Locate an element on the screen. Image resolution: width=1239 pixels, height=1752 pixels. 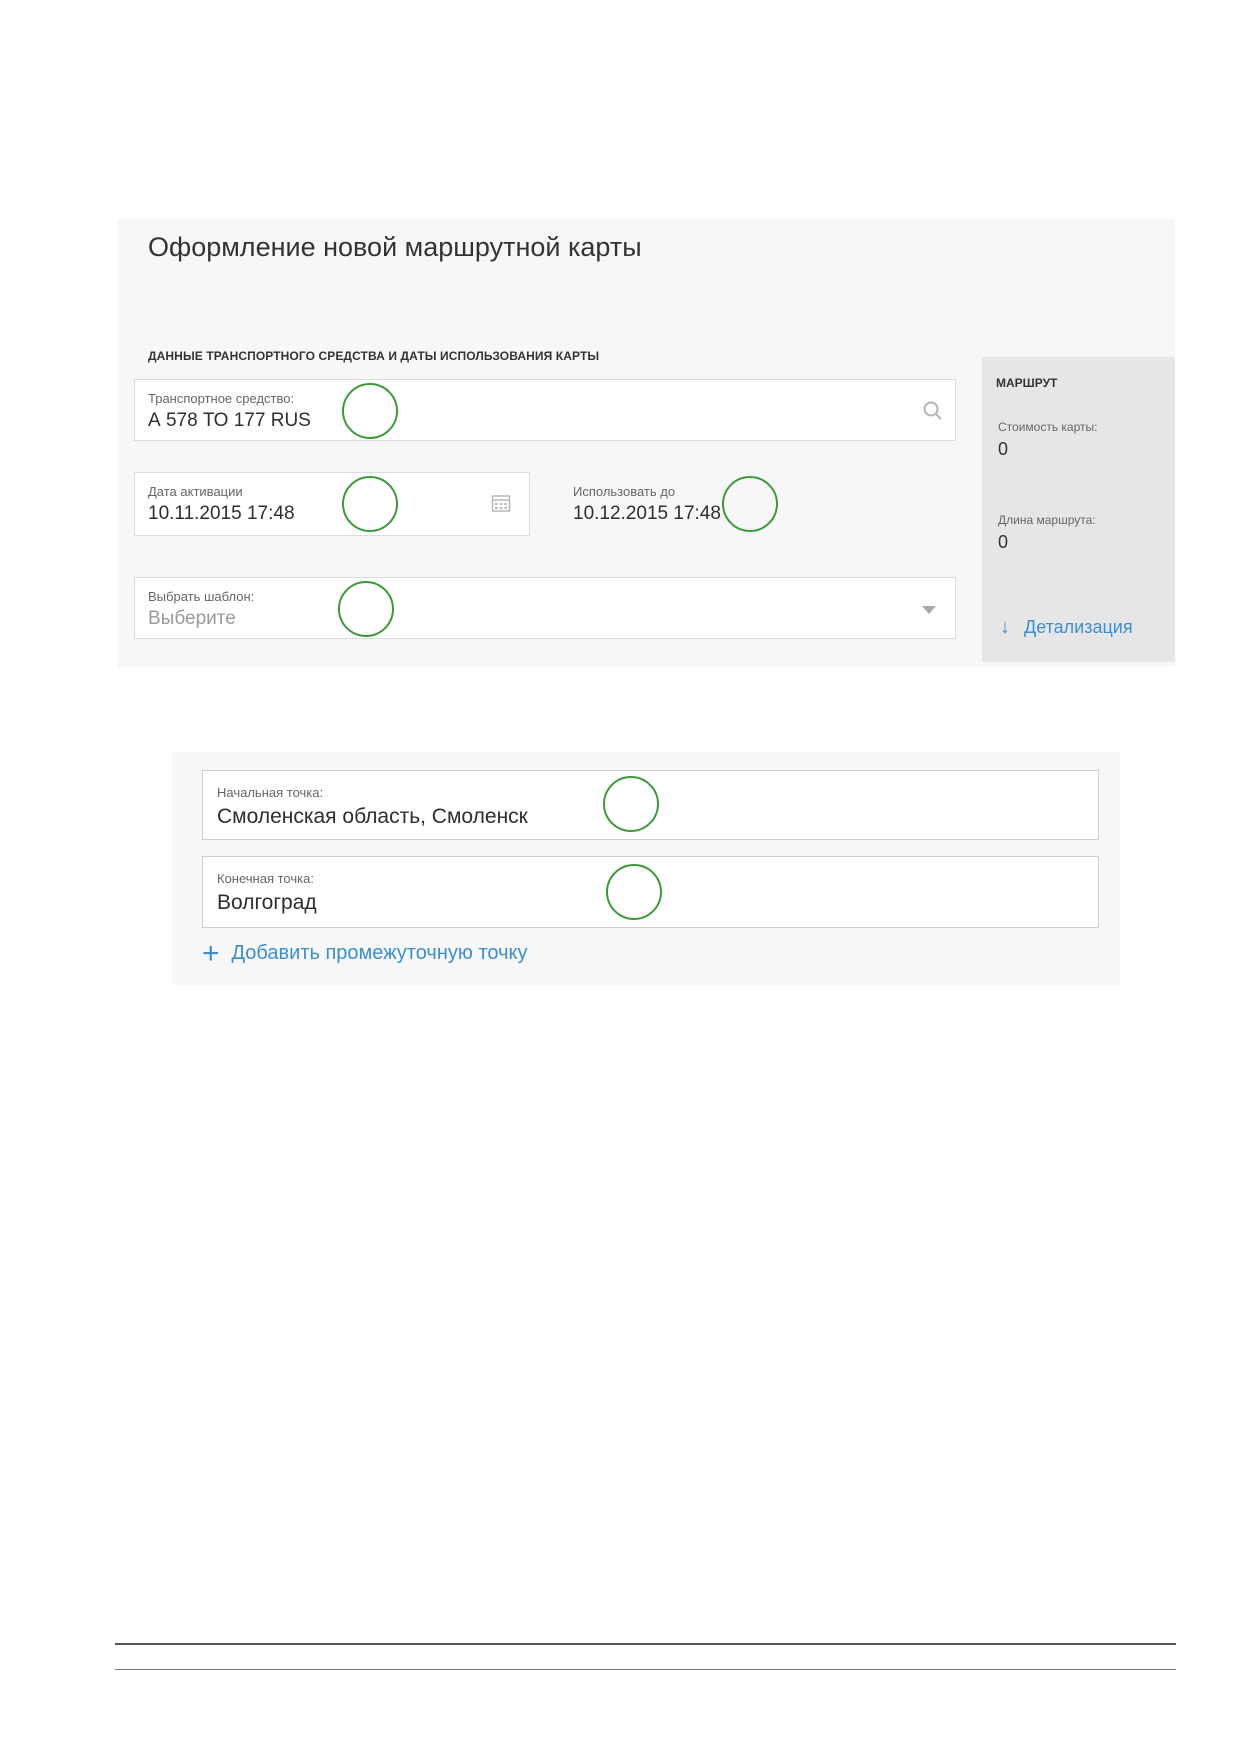
route-length-value: 0 is located at coordinates (1003, 542).